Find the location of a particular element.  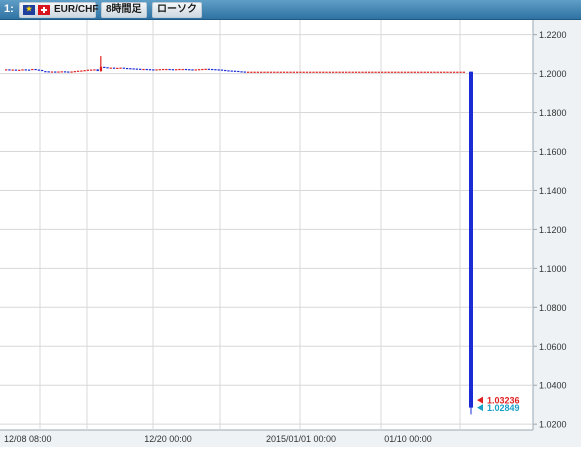

currency-pair-selector: ★ EUR/CHF is located at coordinates (59, 10).